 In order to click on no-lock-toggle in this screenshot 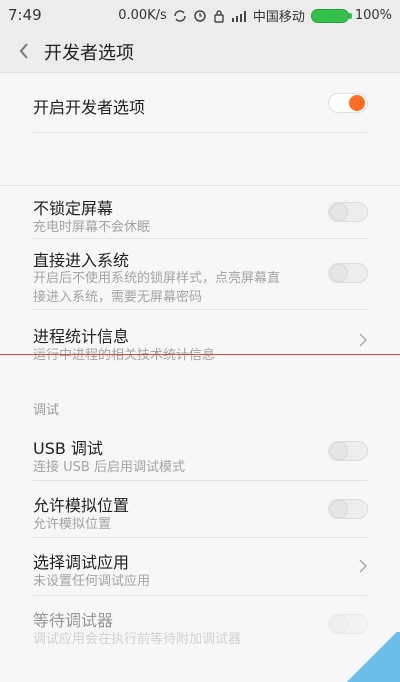, I will do `click(348, 212)`.